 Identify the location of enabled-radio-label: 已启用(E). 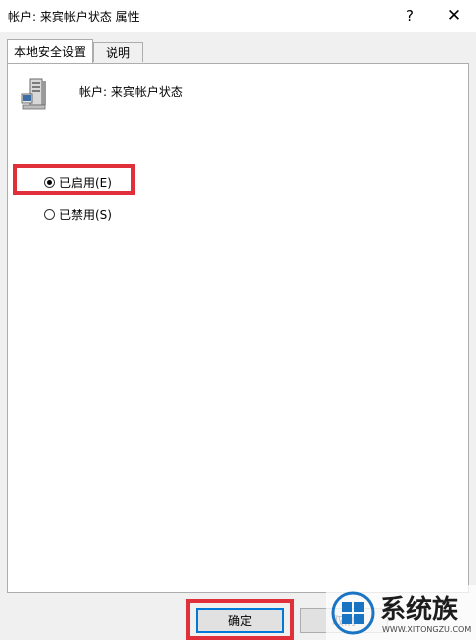
(85, 183).